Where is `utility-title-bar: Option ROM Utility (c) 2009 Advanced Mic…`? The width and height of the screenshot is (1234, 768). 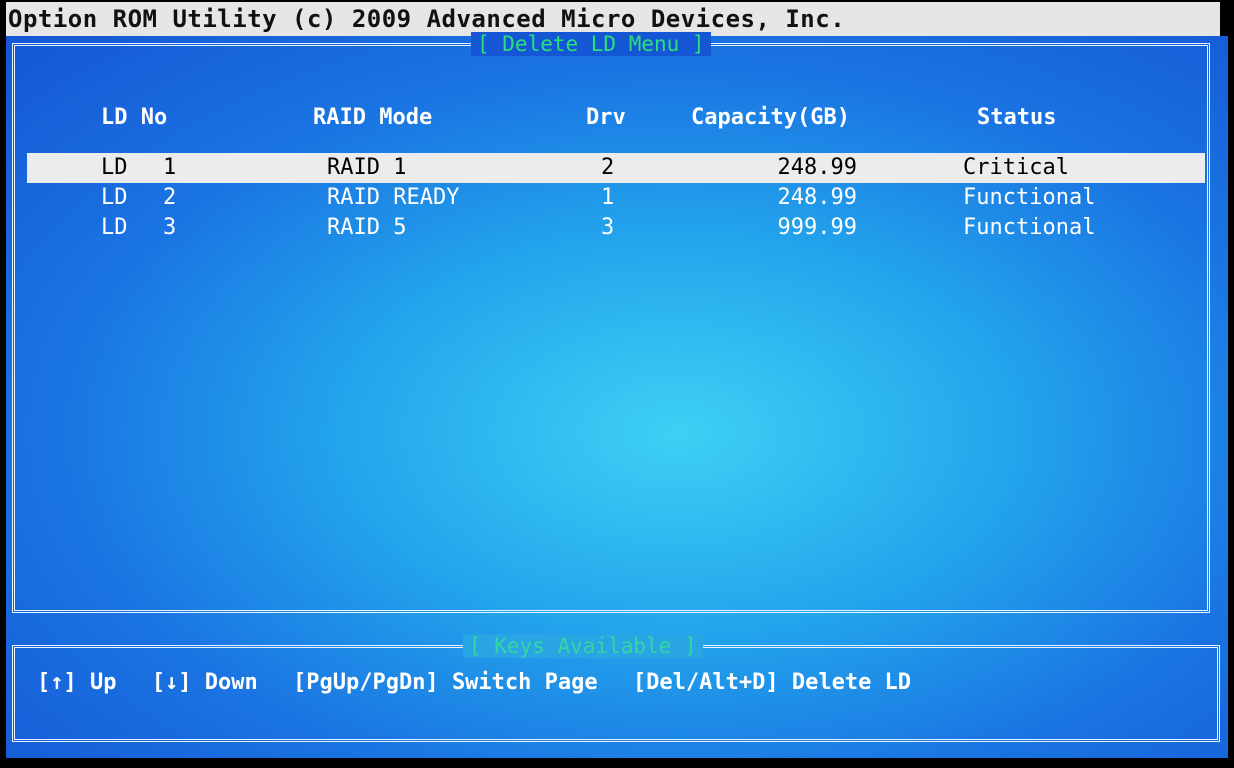
utility-title-bar: Option ROM Utility (c) 2009 Advanced Mic… is located at coordinates (613, 19).